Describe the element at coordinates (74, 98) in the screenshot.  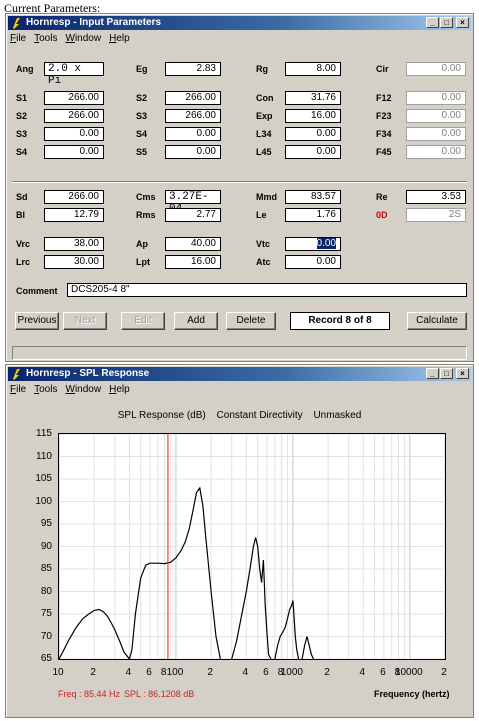
I see `param-field-s1: 266.00` at that location.